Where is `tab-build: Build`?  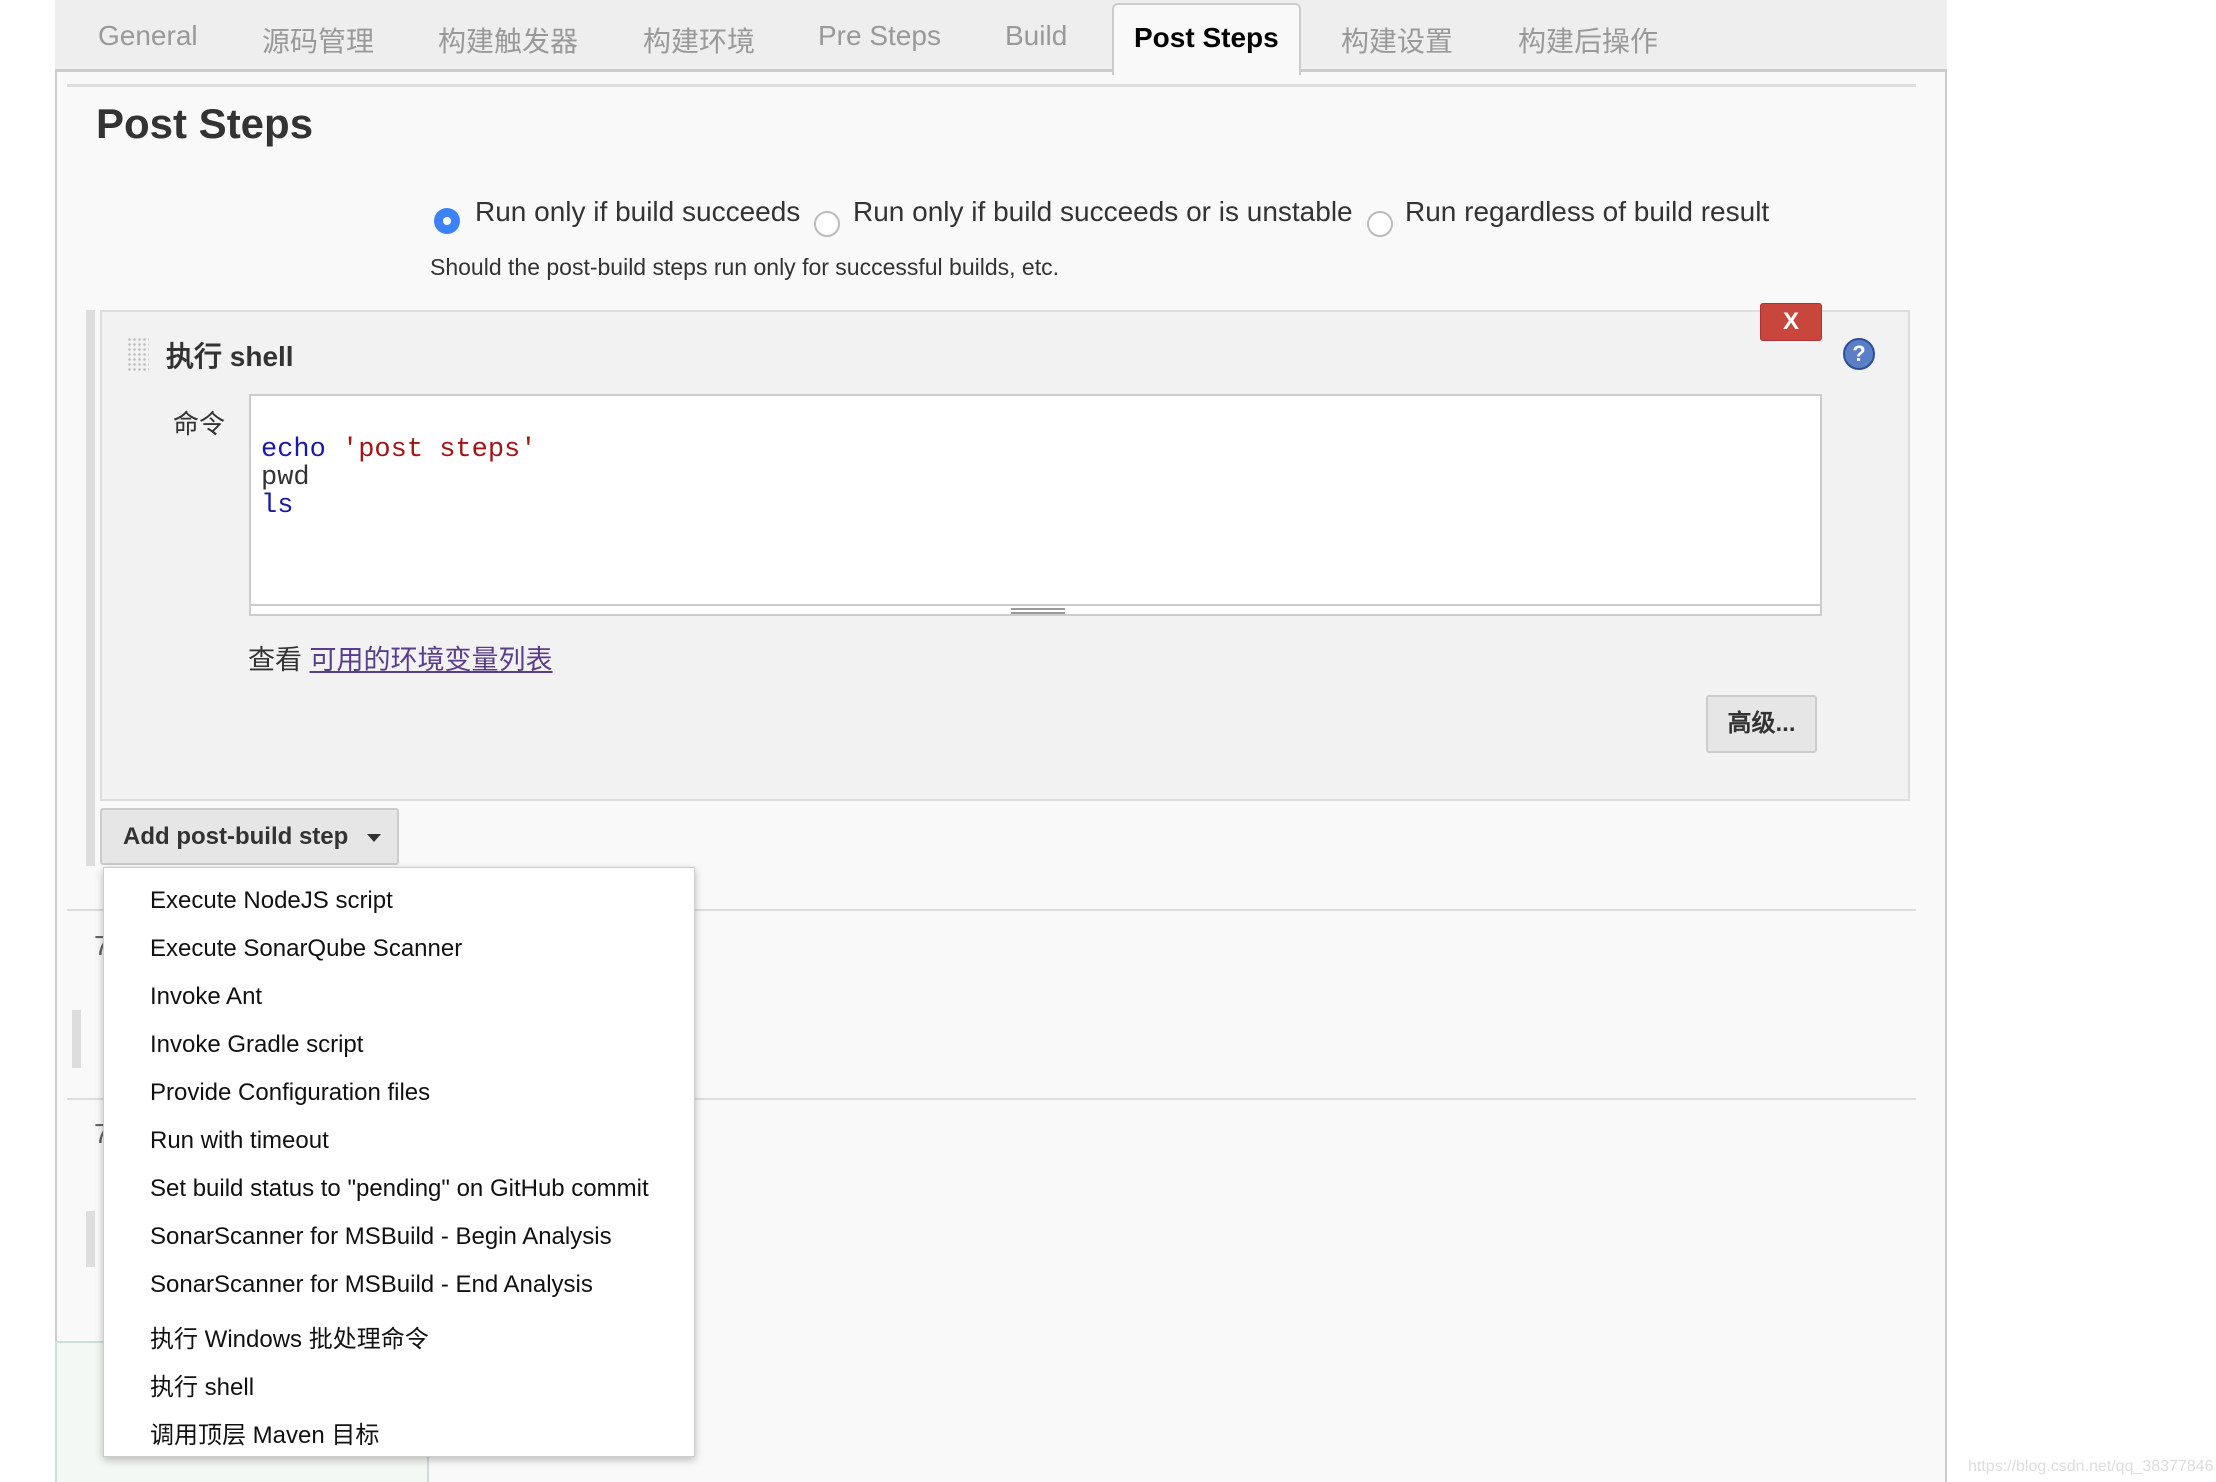 tab-build: Build is located at coordinates (1036, 36).